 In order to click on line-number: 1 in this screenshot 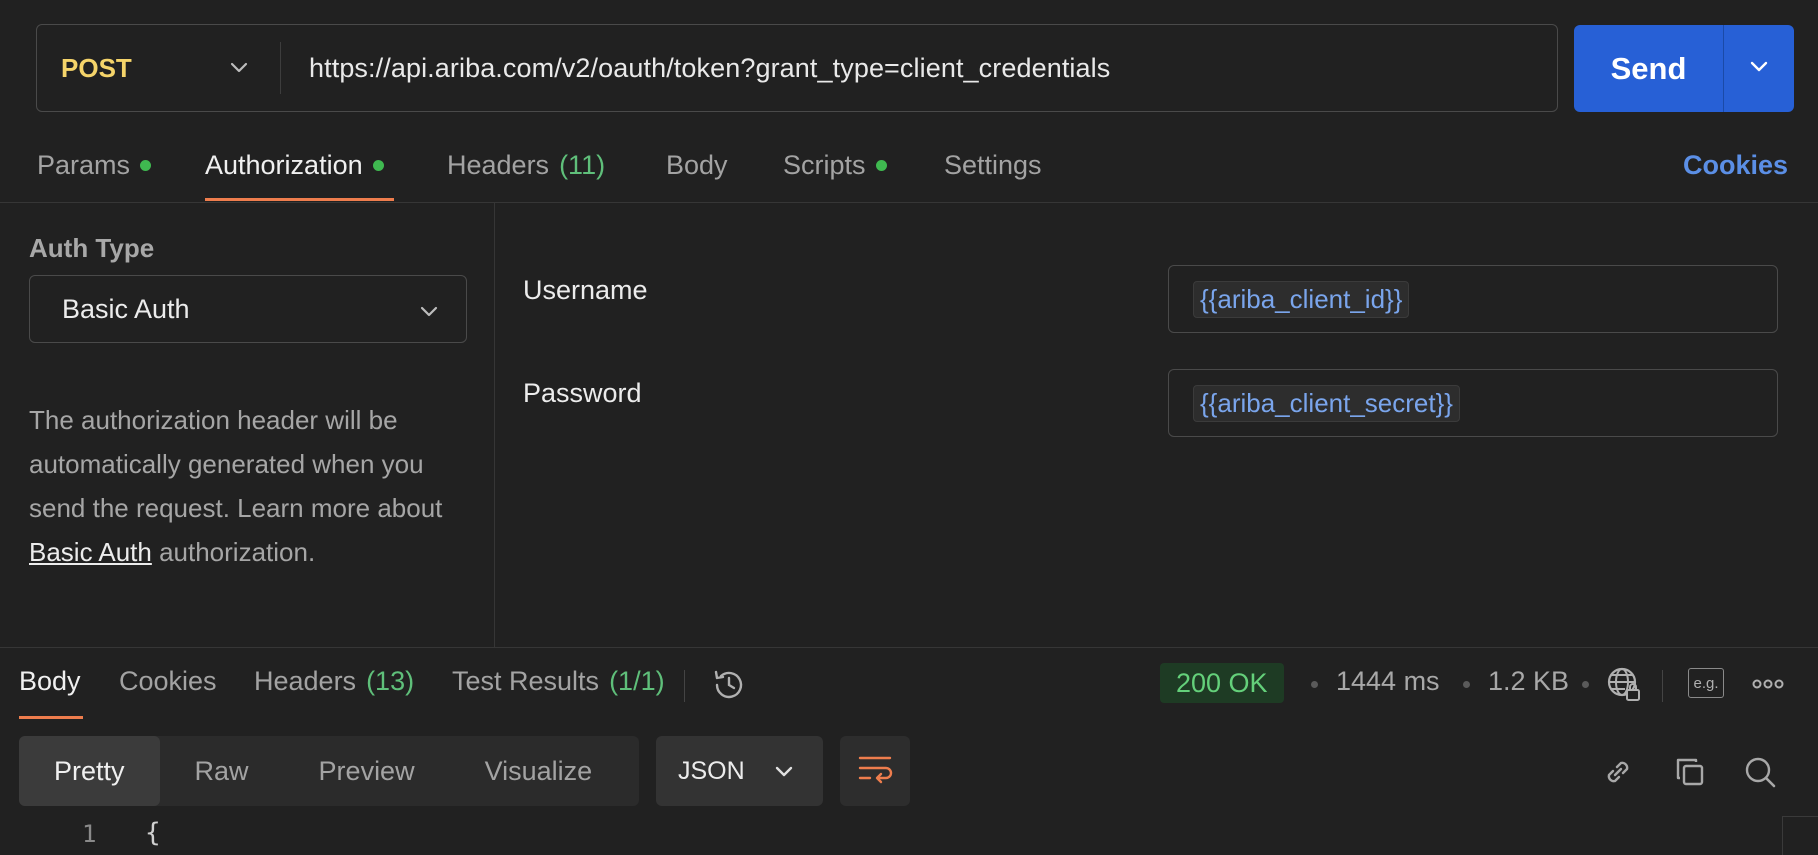, I will do `click(89, 834)`.